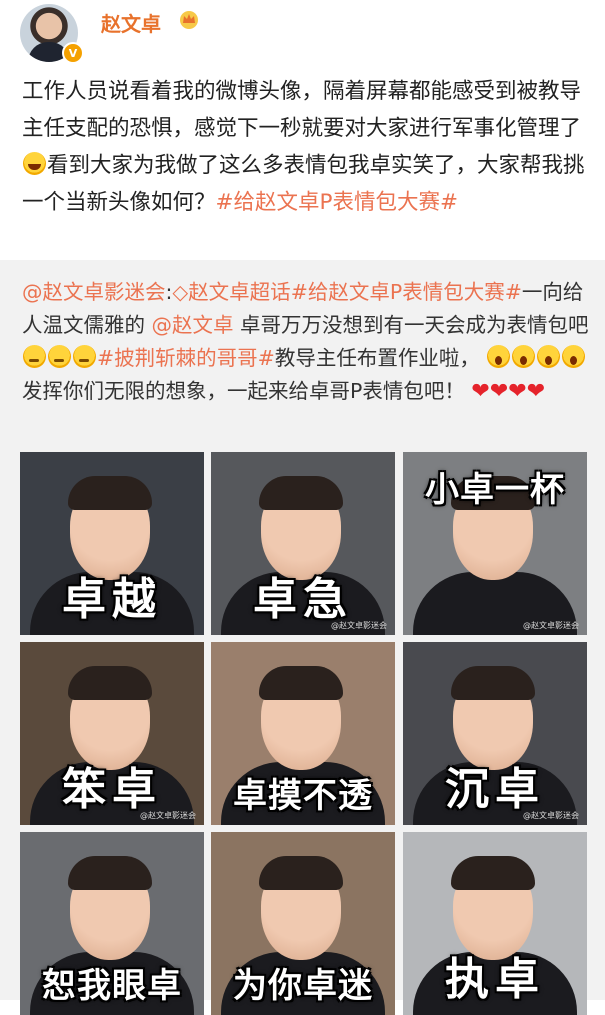 The height and width of the screenshot is (1015, 605). I want to click on meme-image: 卓摸不透, so click(303, 733).